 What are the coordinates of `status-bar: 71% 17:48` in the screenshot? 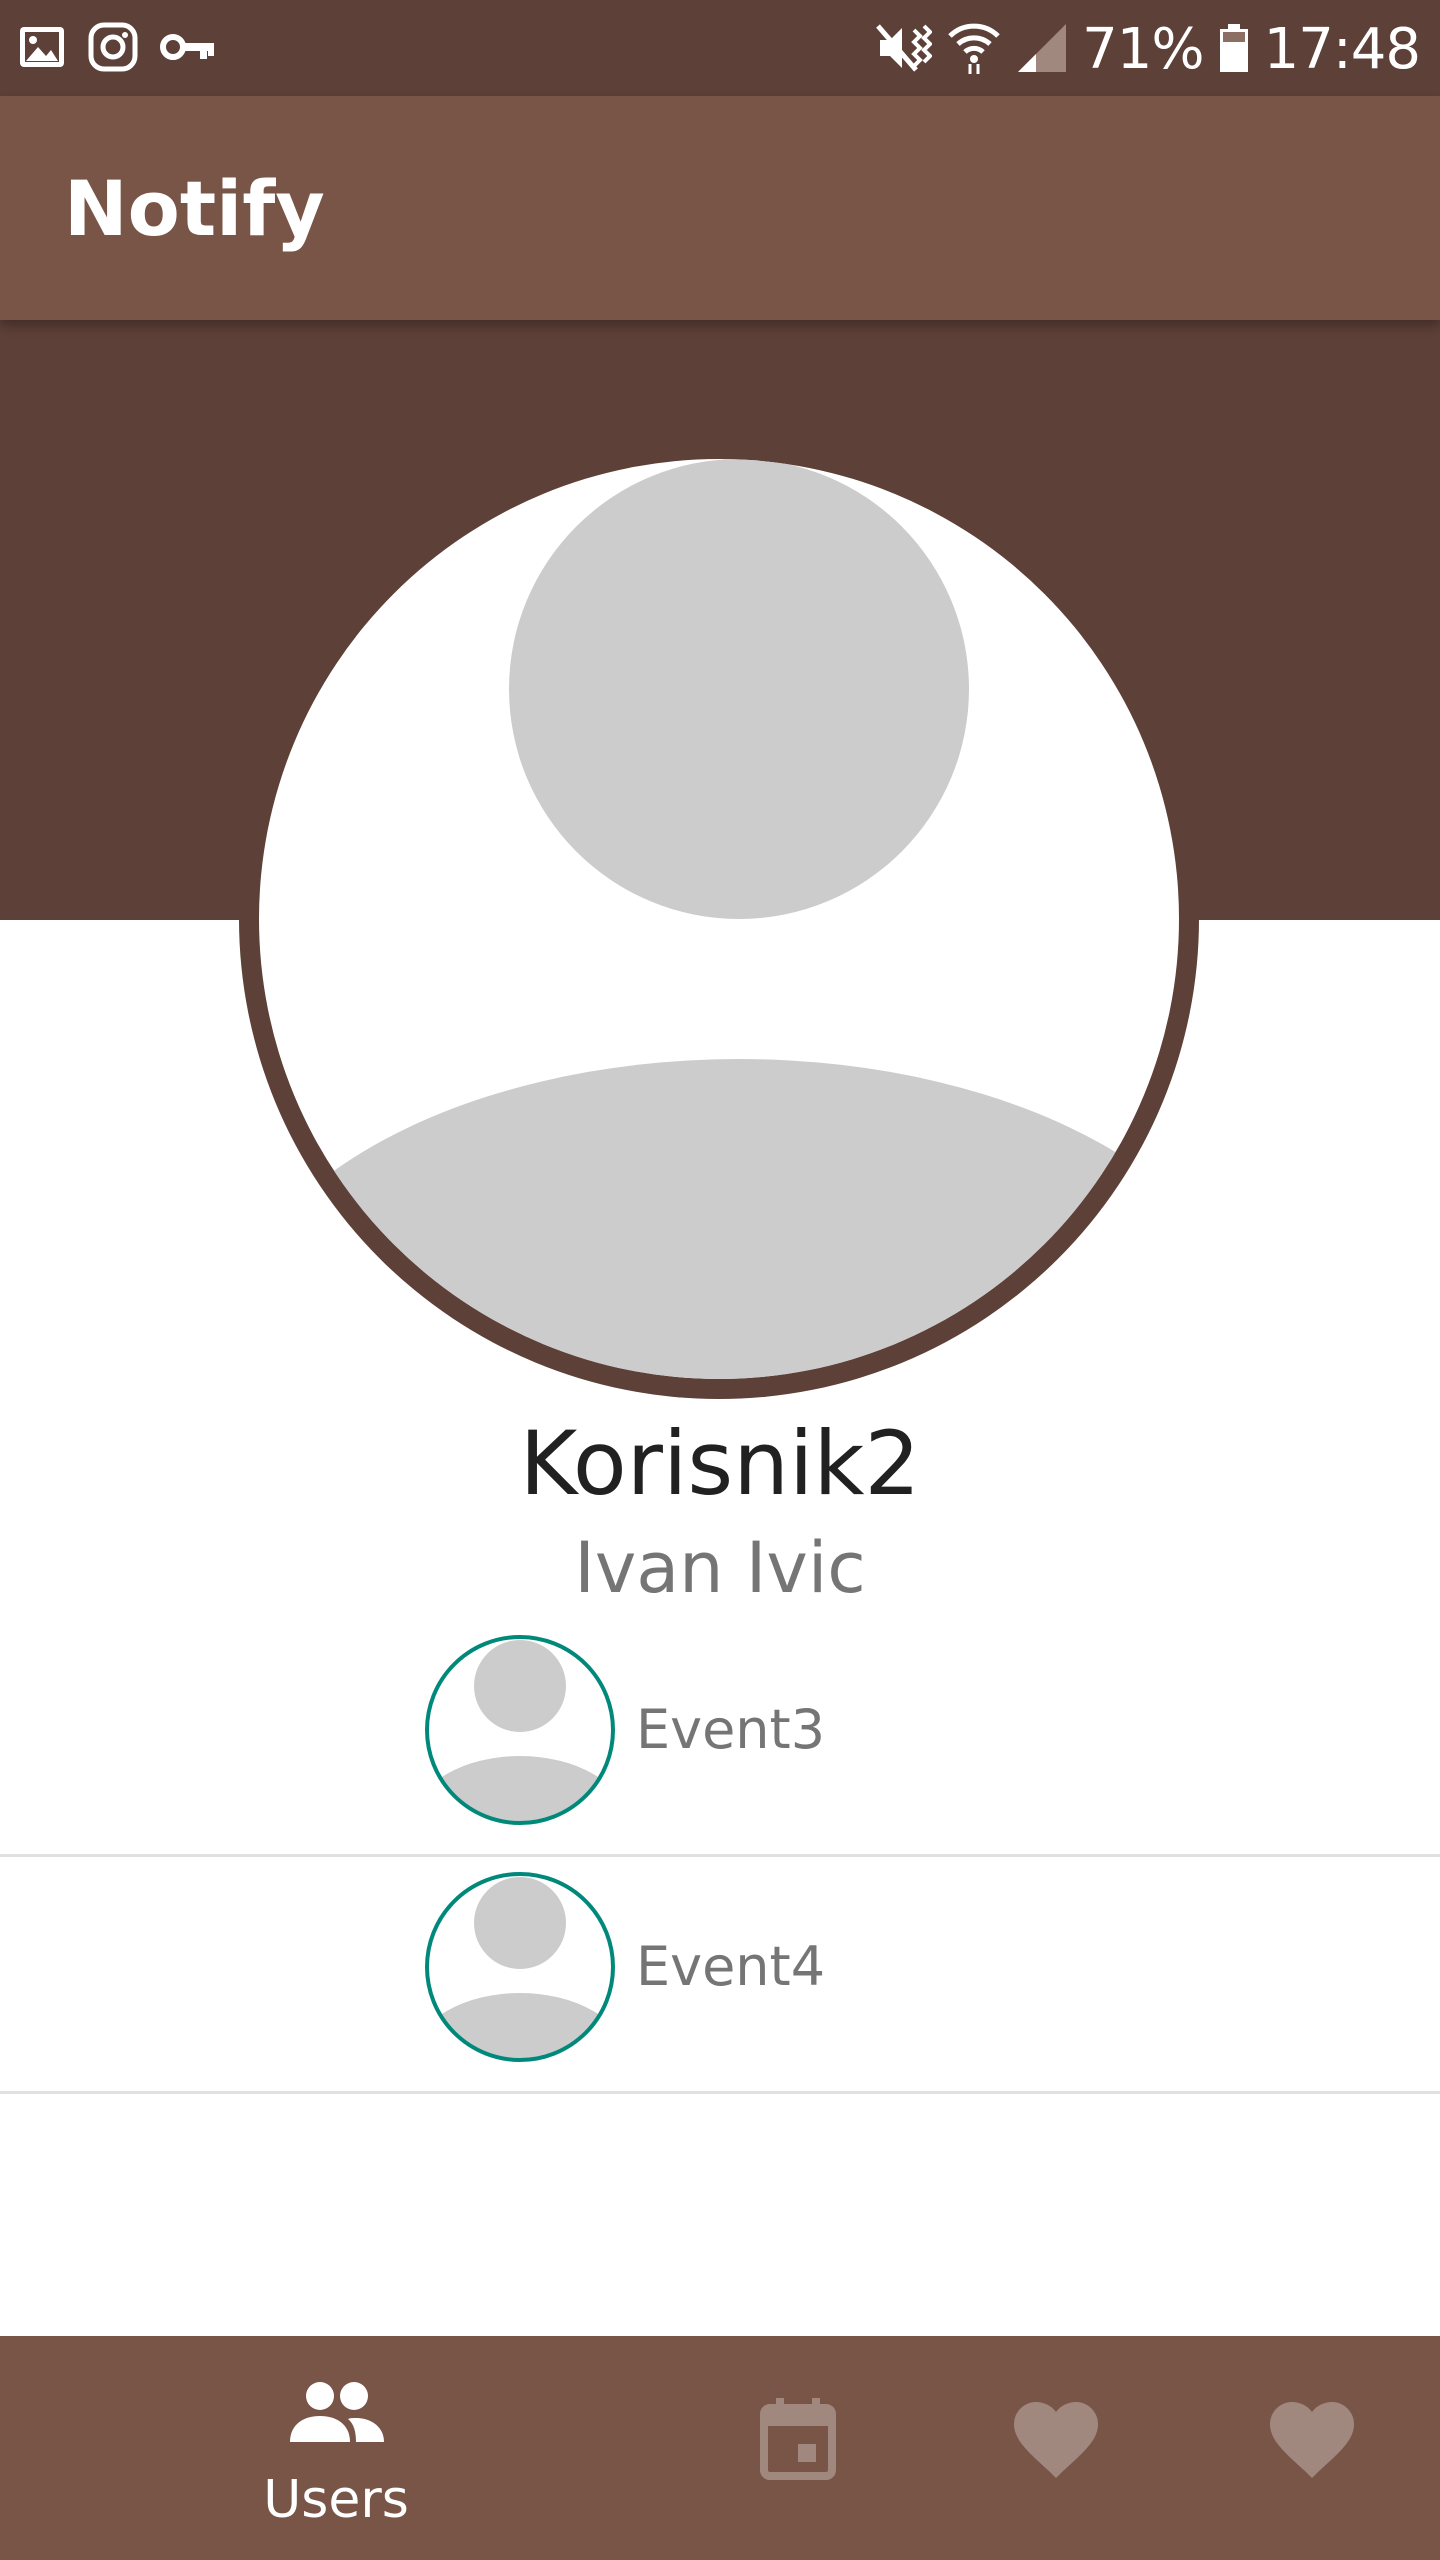 It's located at (720, 48).